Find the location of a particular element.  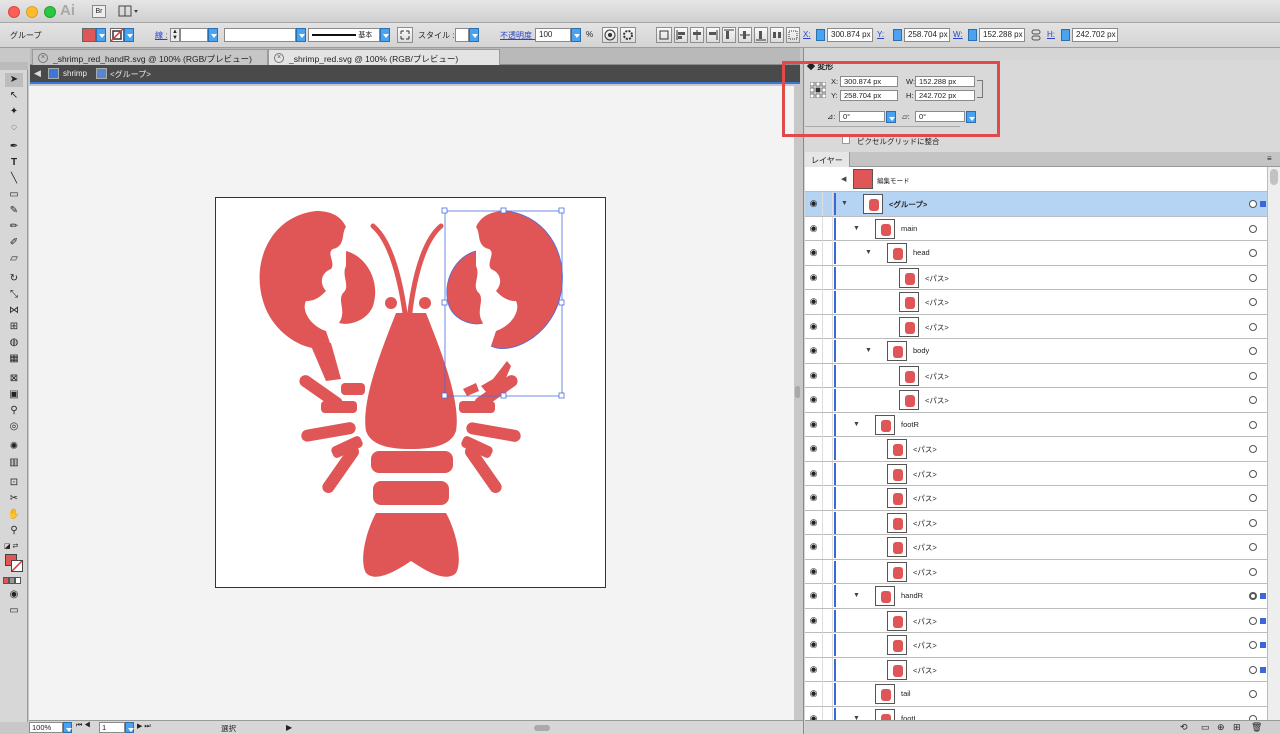

line-tool: ╲ is located at coordinates (14, 179).